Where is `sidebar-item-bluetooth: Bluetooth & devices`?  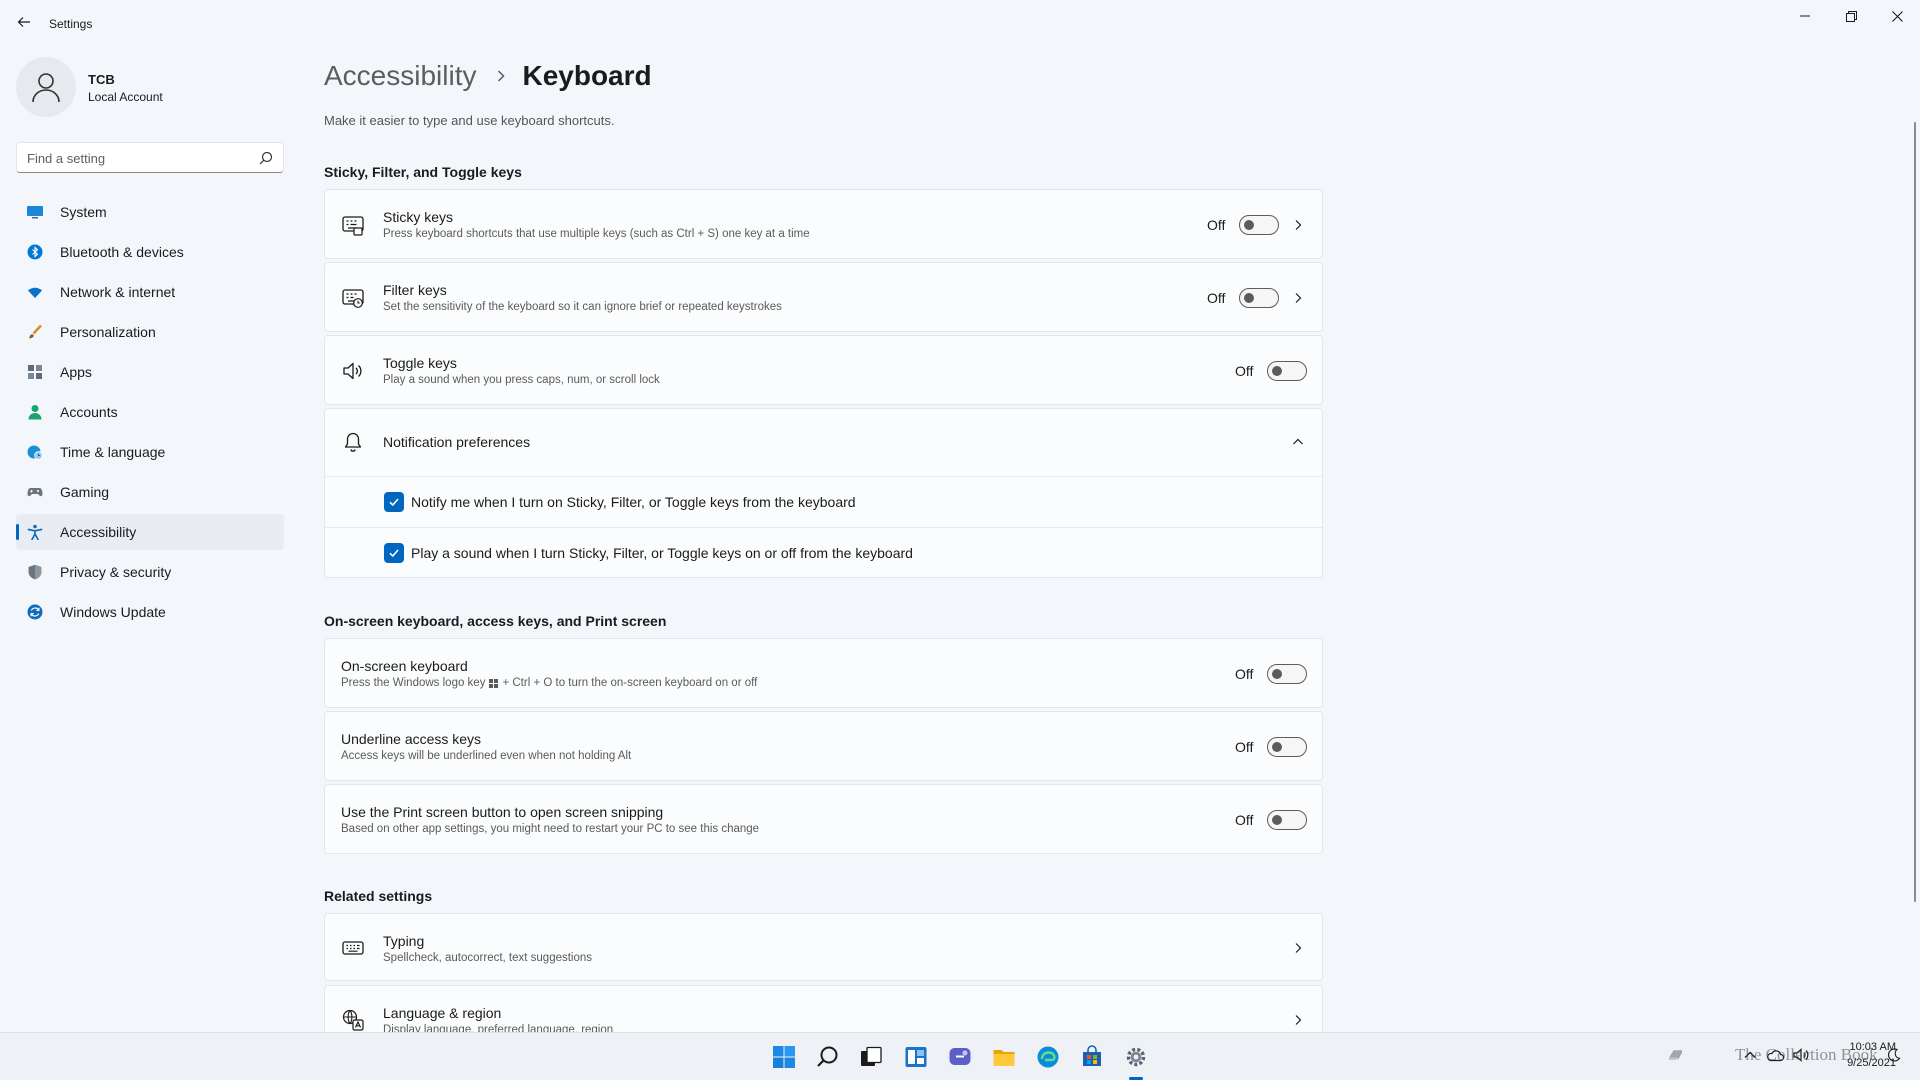
sidebar-item-bluetooth: Bluetooth & devices is located at coordinates (150, 252).